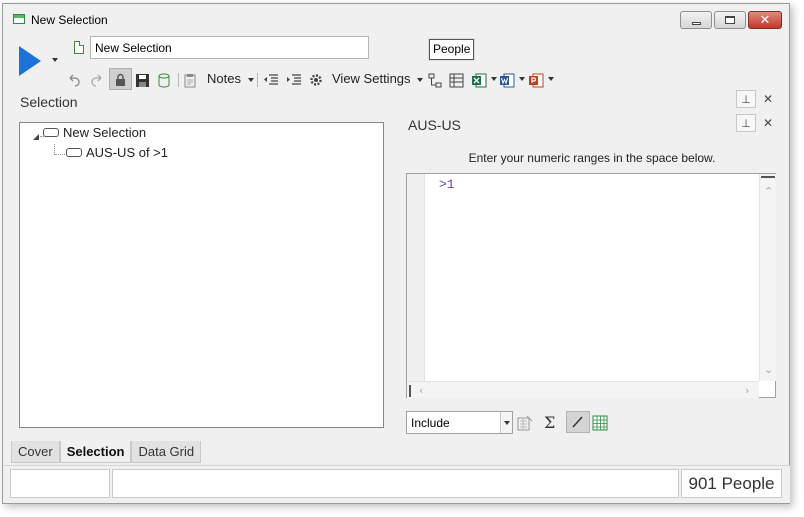  I want to click on pencil-icon, so click(577, 422).